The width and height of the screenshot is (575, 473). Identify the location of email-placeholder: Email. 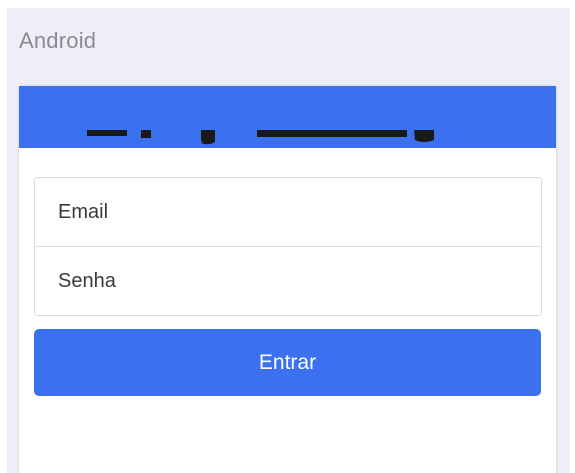
(83, 212).